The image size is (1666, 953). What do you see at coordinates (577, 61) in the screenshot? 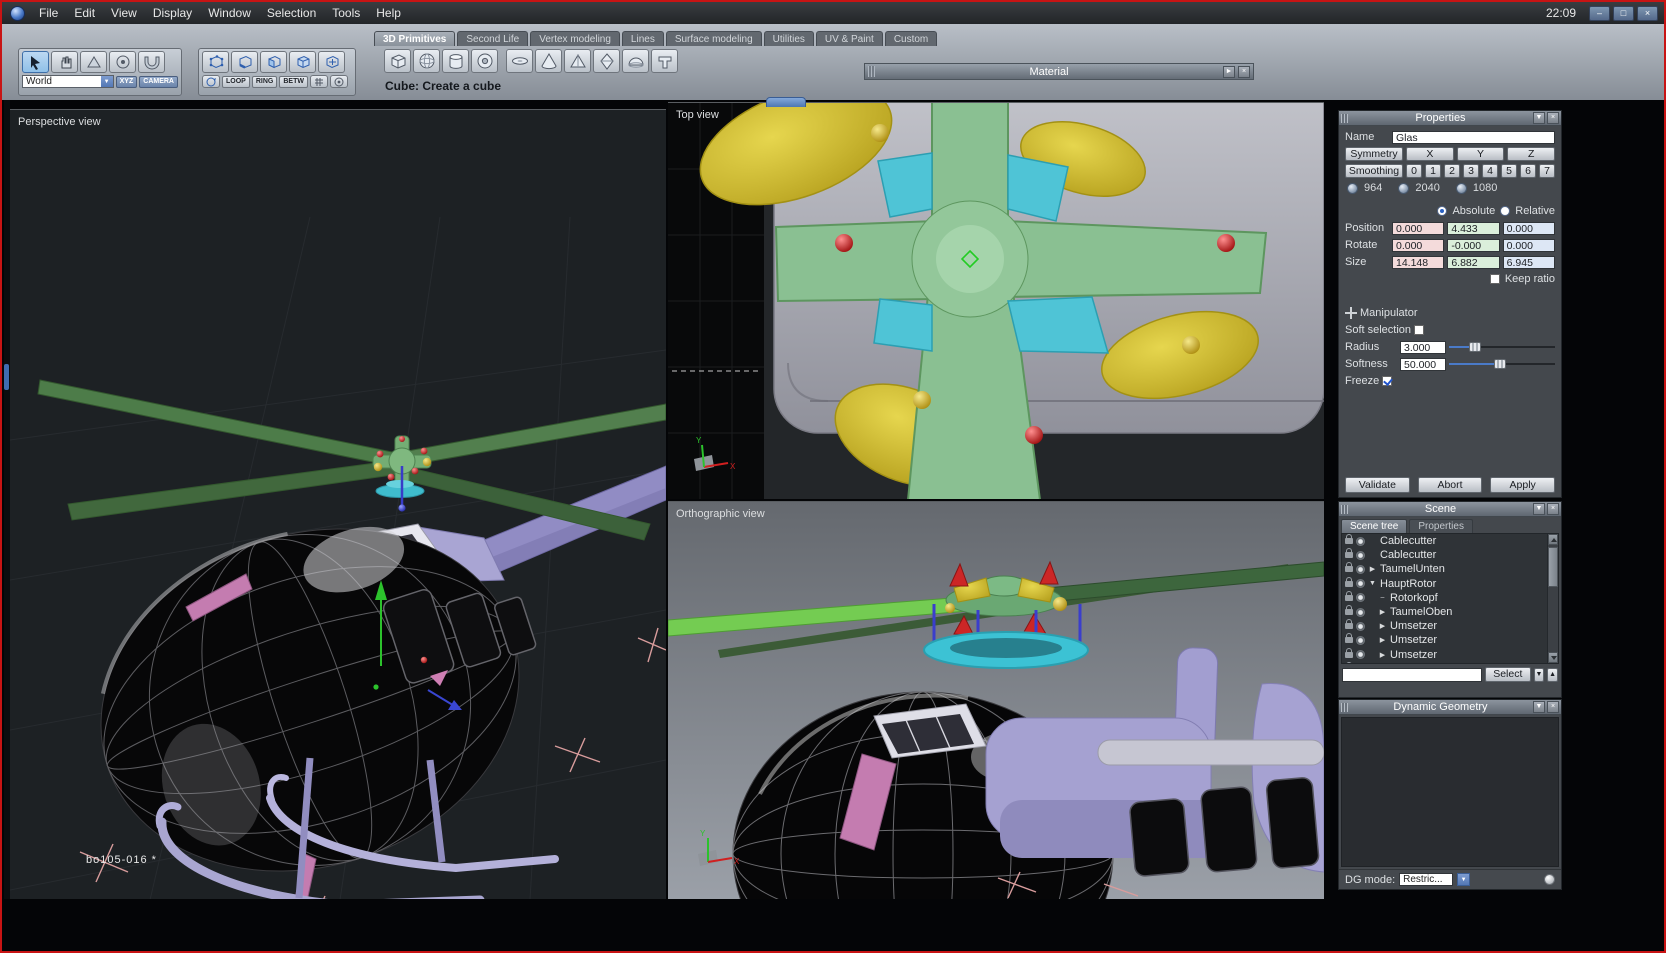
I see `primitive-pyramid-button` at bounding box center [577, 61].